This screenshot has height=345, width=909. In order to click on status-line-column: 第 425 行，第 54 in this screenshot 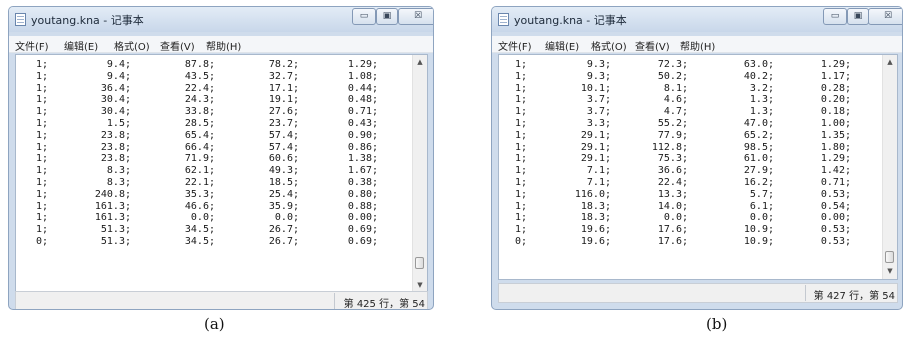, I will do `click(384, 304)`.